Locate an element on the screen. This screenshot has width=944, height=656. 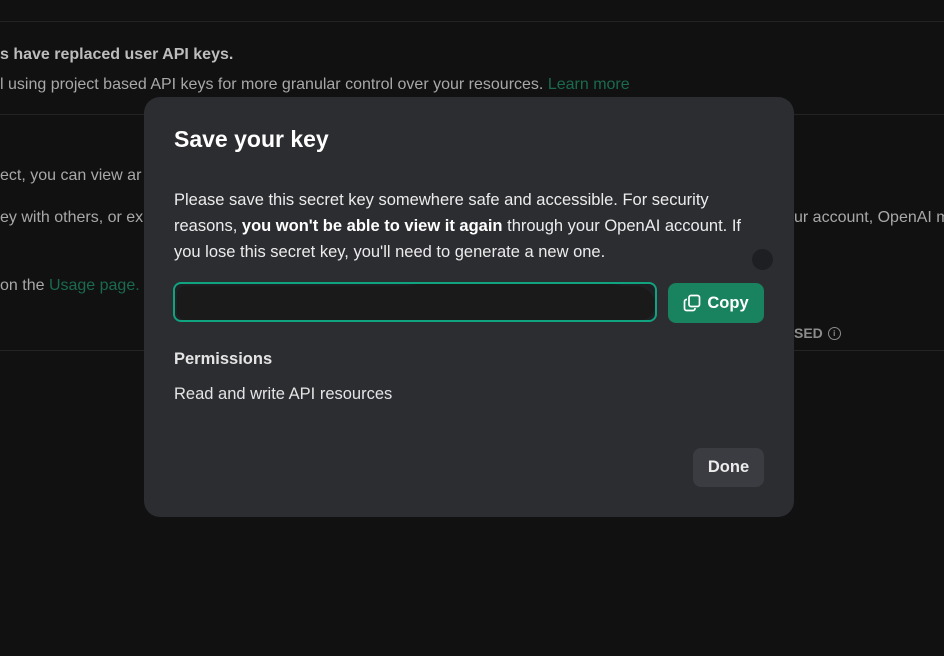
divider is located at coordinates (472, 21).